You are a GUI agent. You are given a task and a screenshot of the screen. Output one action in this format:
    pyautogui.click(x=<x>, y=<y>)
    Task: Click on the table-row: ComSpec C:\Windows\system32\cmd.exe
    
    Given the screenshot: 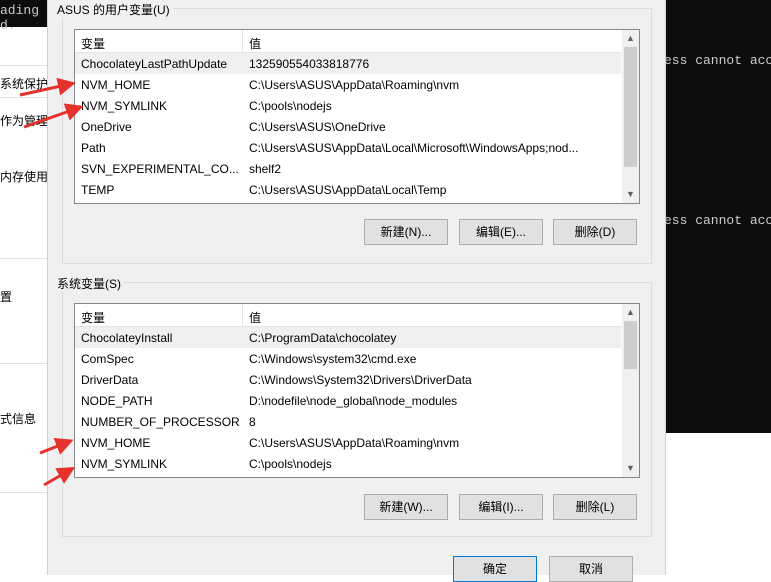 What is the action you would take?
    pyautogui.click(x=348, y=358)
    